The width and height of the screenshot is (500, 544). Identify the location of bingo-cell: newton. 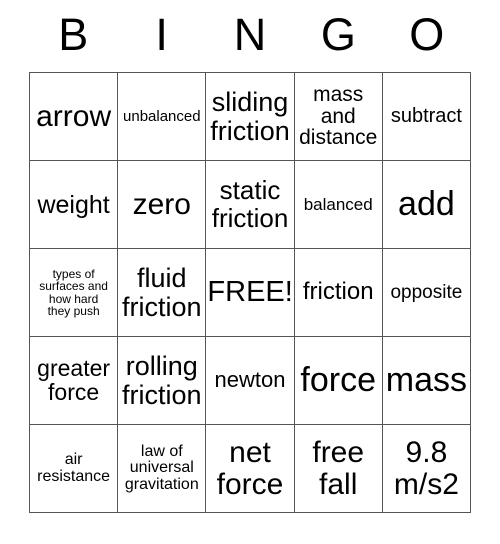
(250, 381).